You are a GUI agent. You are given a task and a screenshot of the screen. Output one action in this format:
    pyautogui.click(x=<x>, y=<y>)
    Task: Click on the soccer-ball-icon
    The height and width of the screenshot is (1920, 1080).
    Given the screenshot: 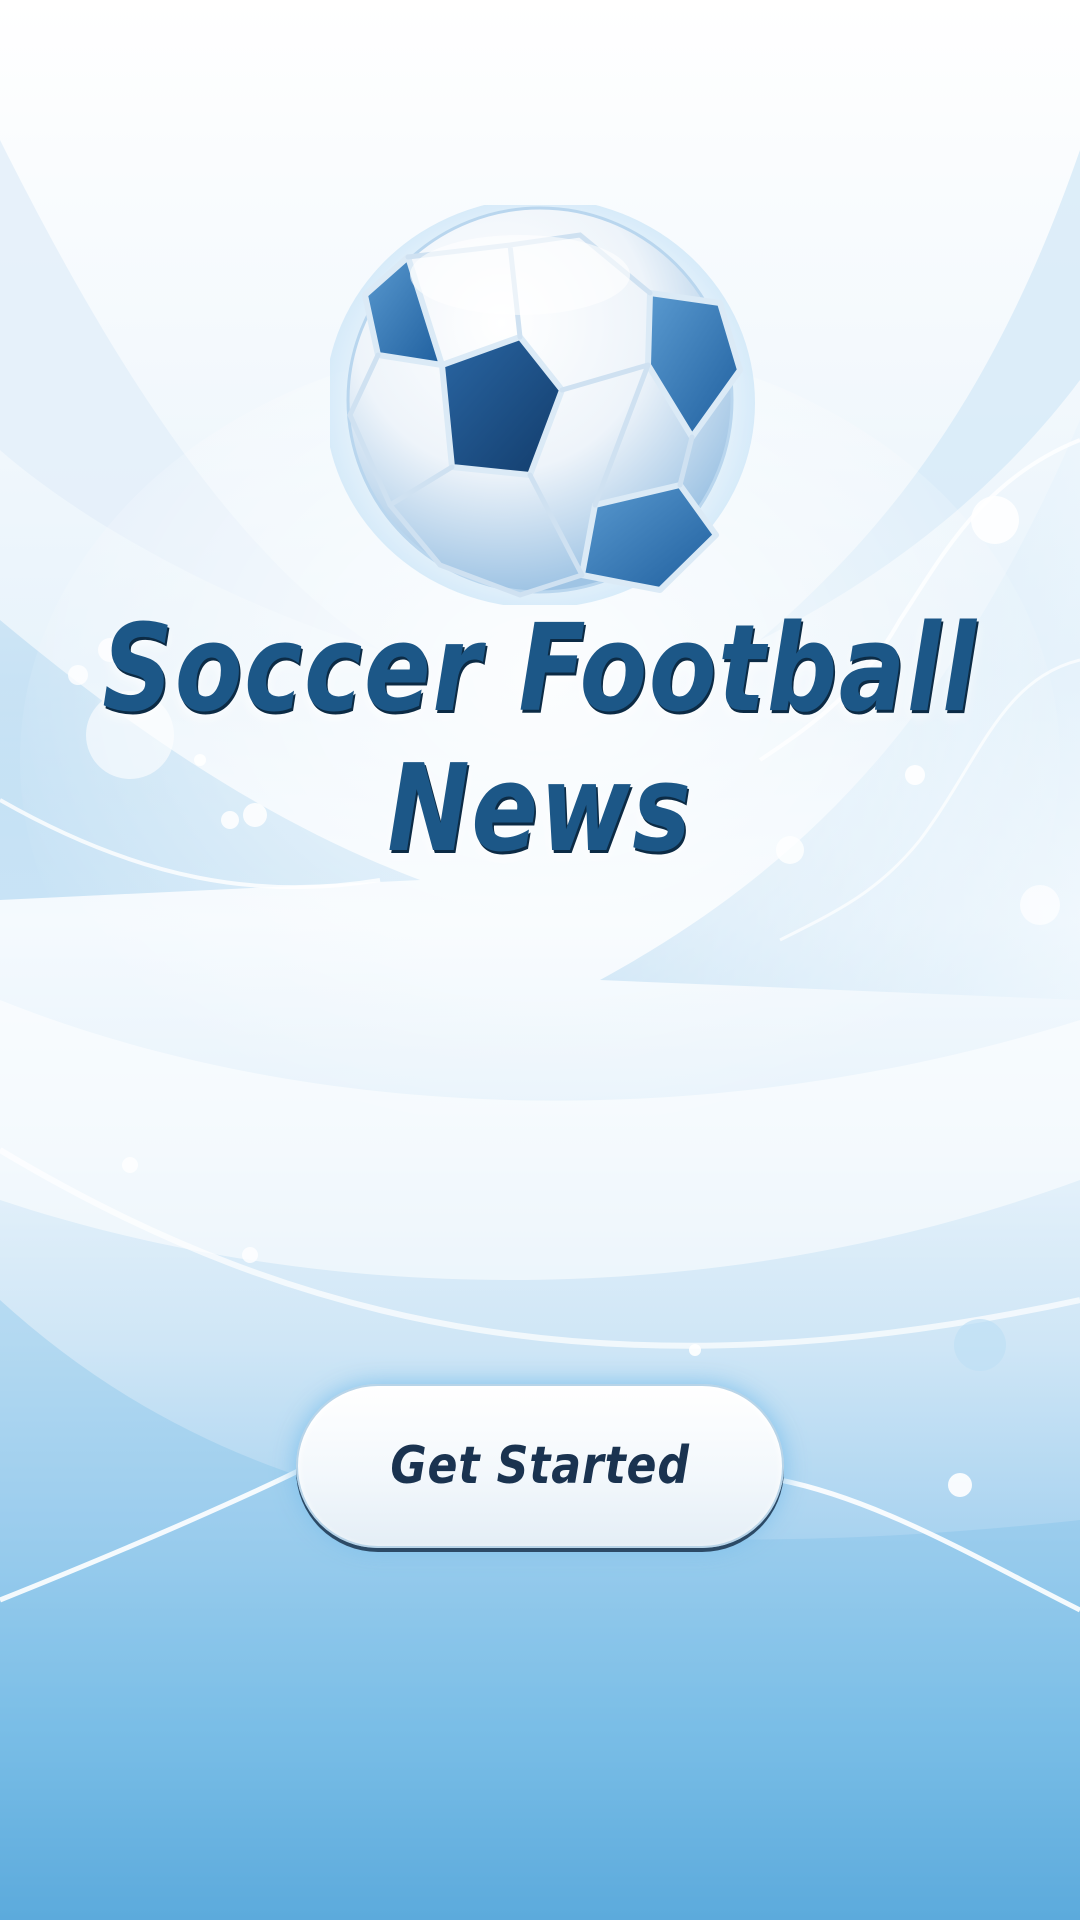 What is the action you would take?
    pyautogui.click(x=542, y=403)
    